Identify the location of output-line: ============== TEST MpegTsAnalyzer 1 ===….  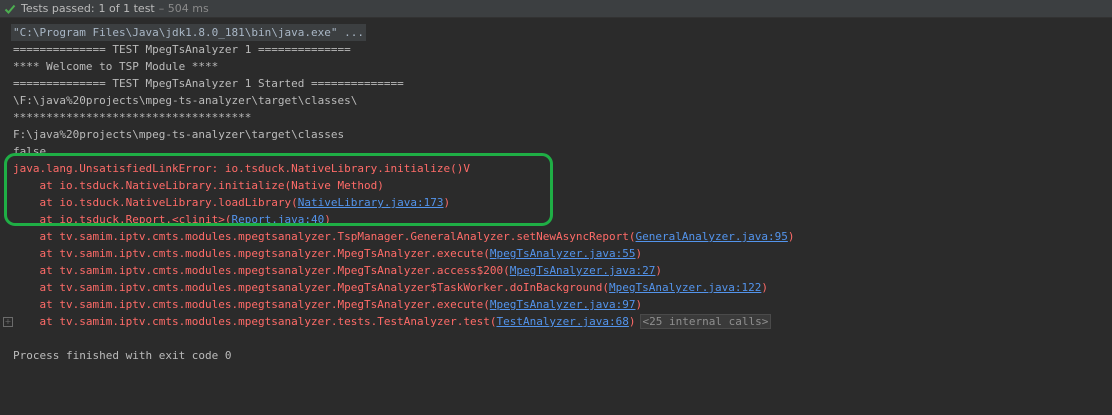
(182, 49).